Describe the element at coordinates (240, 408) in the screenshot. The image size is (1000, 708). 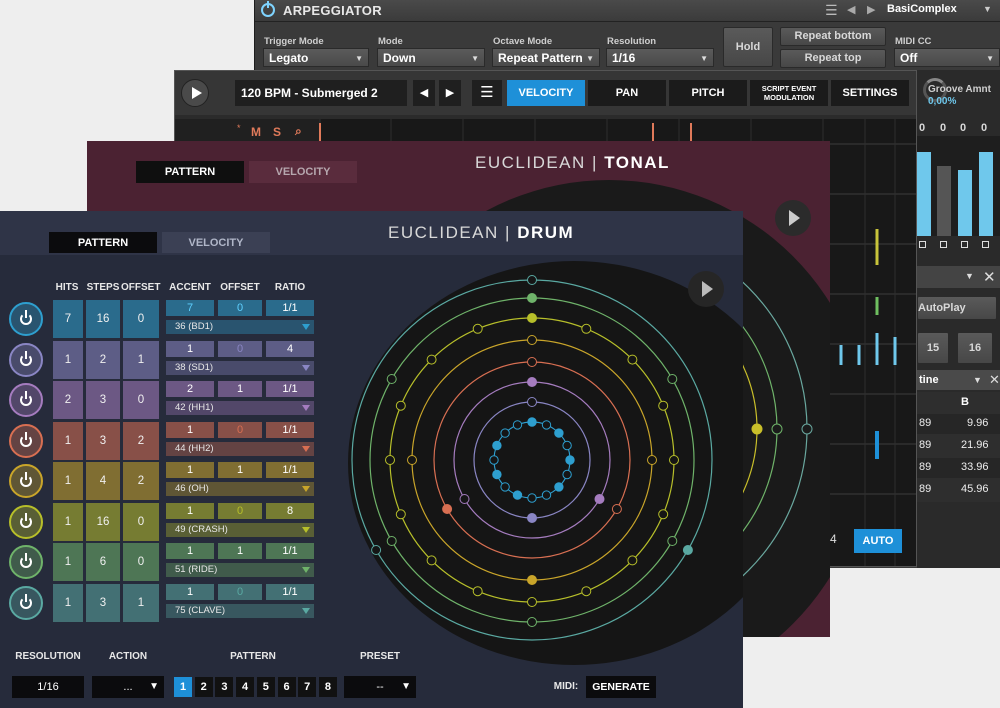
I see `track-note-select: 42 (HH1)` at that location.